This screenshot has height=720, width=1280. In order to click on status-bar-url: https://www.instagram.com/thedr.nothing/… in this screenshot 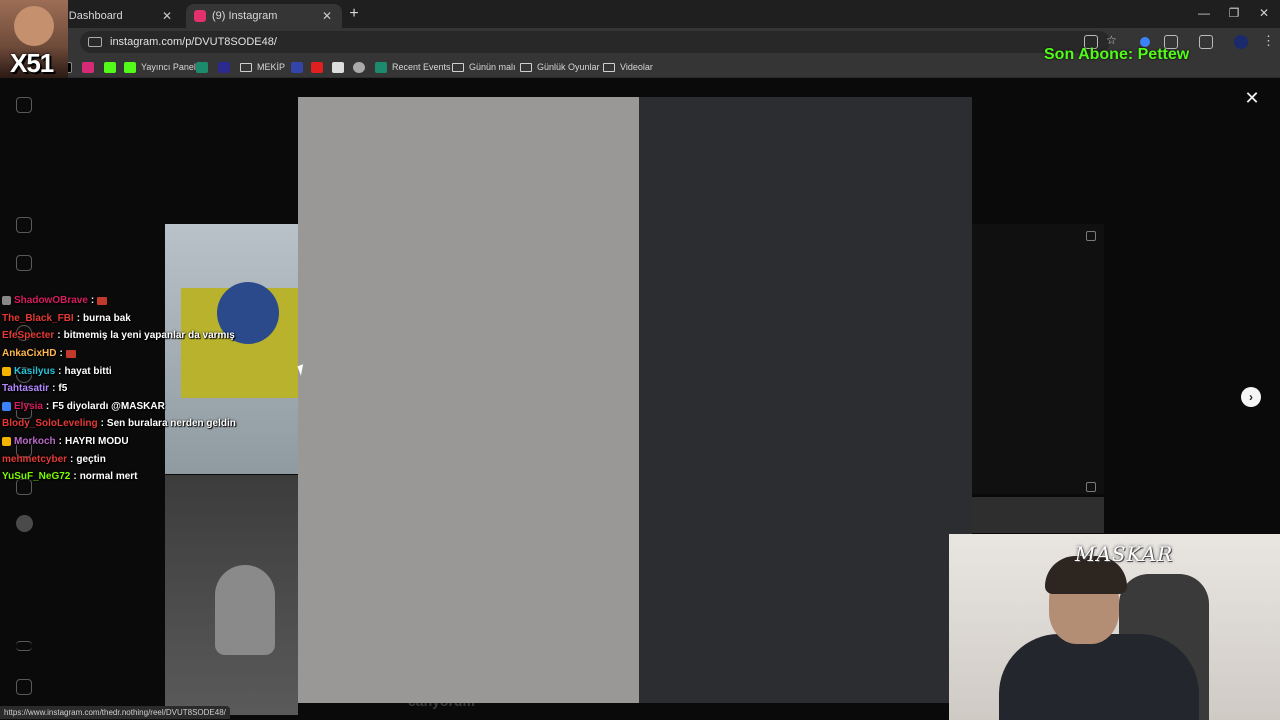, I will do `click(115, 712)`.